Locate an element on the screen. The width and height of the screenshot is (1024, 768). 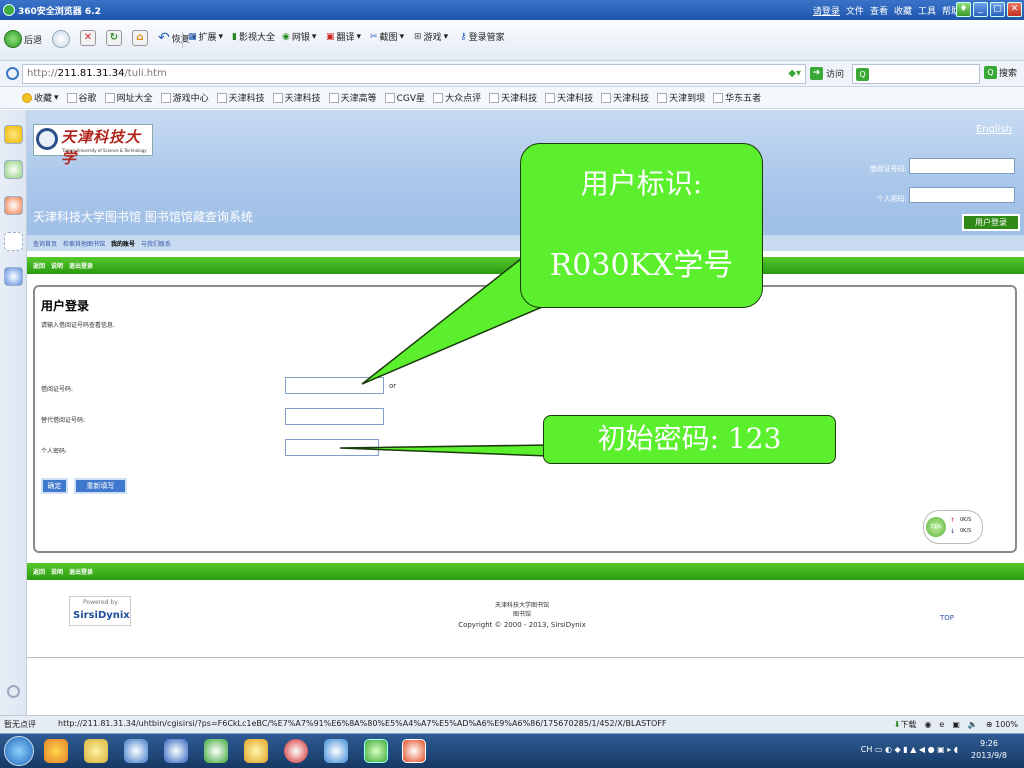
download-button: ⬇下载 is located at coordinates (905, 724).